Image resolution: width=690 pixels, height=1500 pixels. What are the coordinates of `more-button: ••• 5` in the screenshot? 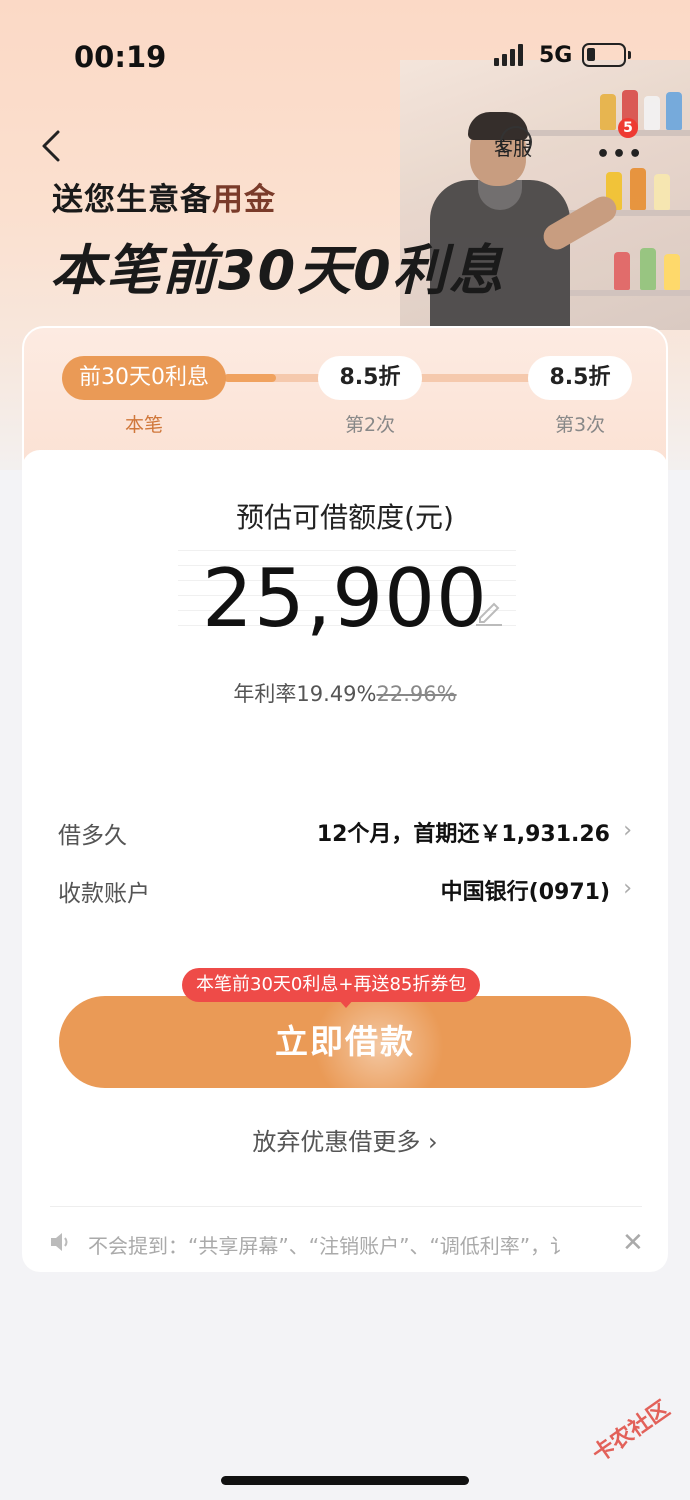 It's located at (618, 142).